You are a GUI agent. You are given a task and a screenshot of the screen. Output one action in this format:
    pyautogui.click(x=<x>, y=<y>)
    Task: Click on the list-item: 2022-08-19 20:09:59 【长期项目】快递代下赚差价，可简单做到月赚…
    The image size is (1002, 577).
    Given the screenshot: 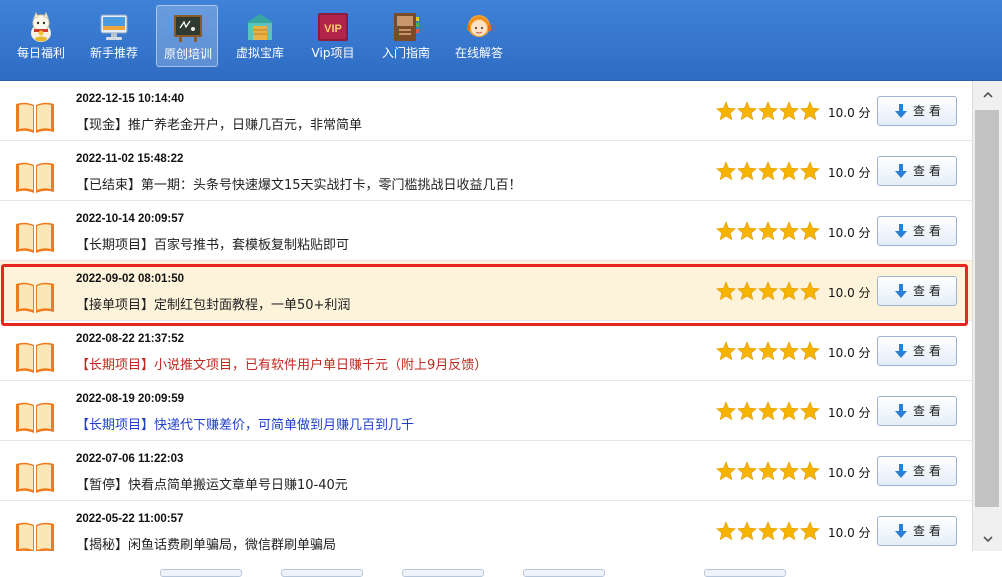 What is the action you would take?
    pyautogui.click(x=486, y=411)
    